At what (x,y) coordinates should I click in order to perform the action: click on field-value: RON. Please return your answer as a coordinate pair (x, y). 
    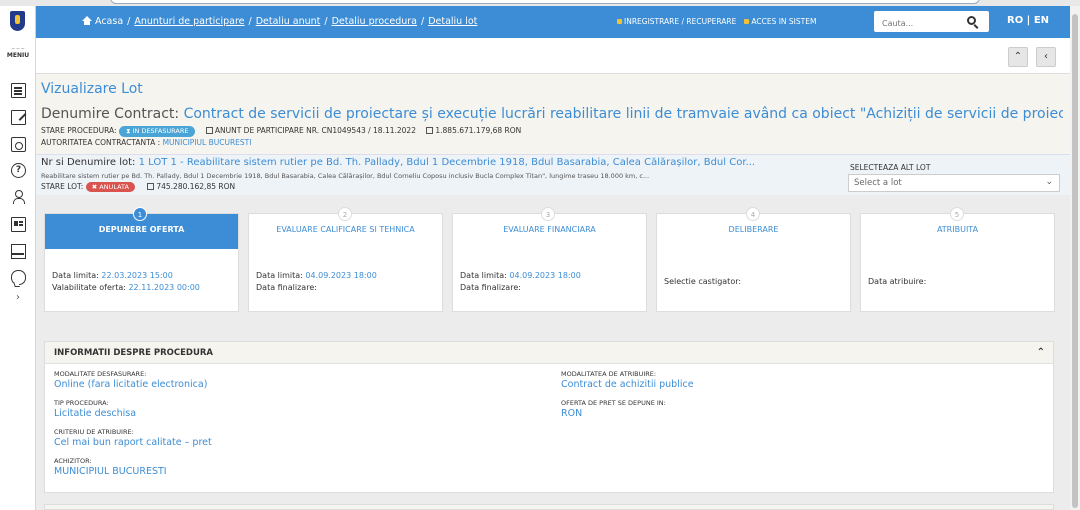
    Looking at the image, I should click on (572, 413).